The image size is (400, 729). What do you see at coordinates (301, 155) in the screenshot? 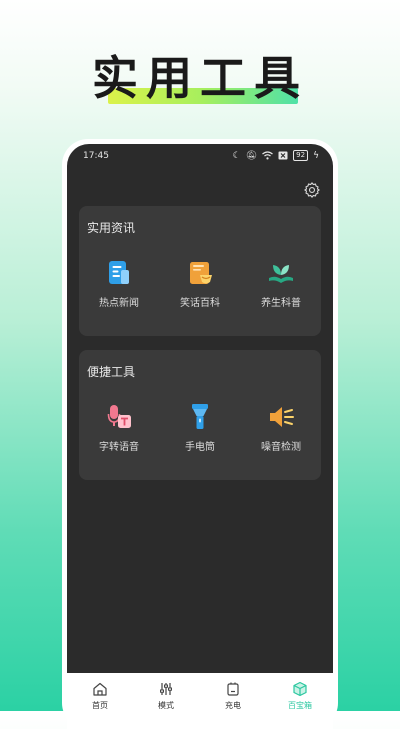
I see `battery-indicator: 92` at bounding box center [301, 155].